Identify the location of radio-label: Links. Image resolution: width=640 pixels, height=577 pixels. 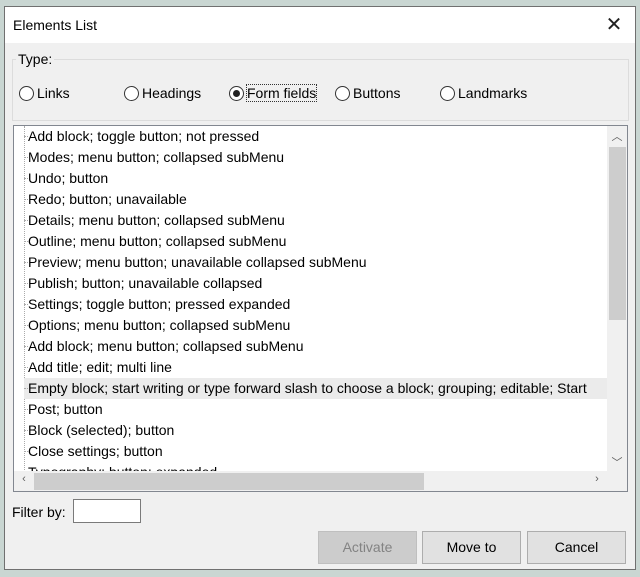
(53, 93).